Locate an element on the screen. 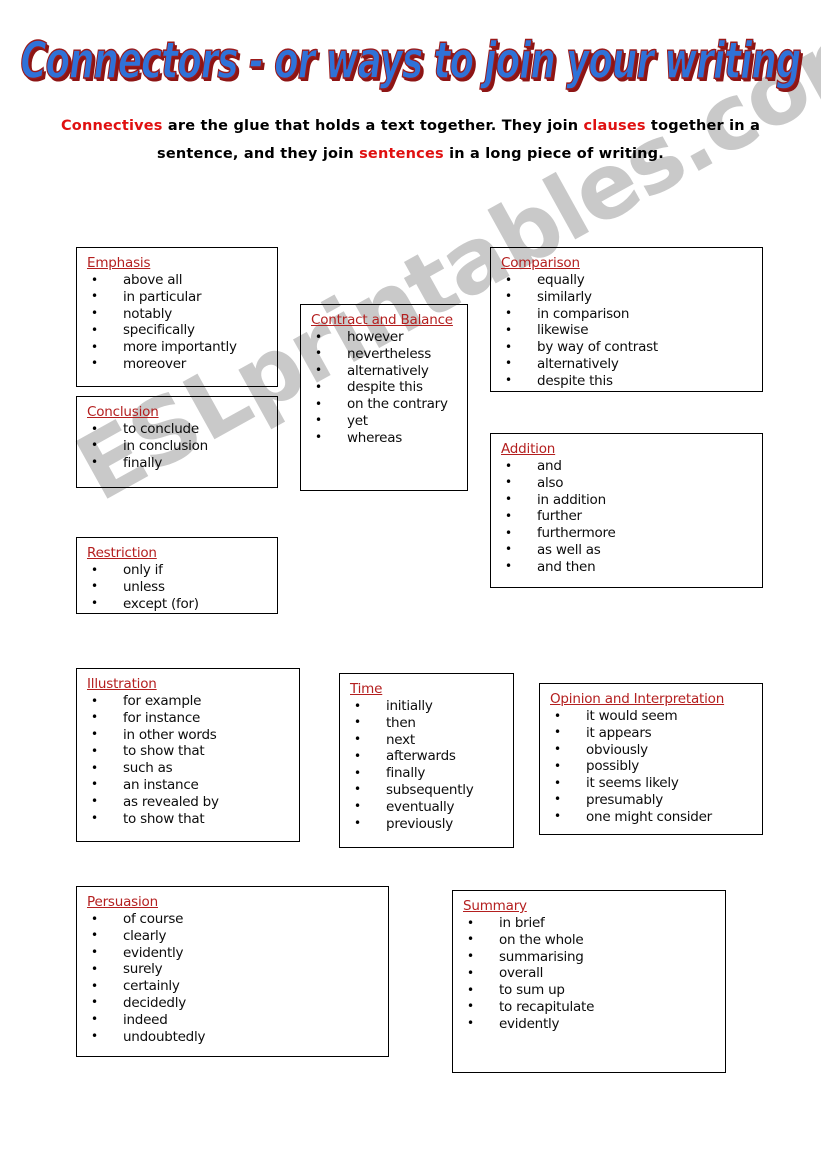 The image size is (821, 1169). connector-item: further is located at coordinates (628, 516).